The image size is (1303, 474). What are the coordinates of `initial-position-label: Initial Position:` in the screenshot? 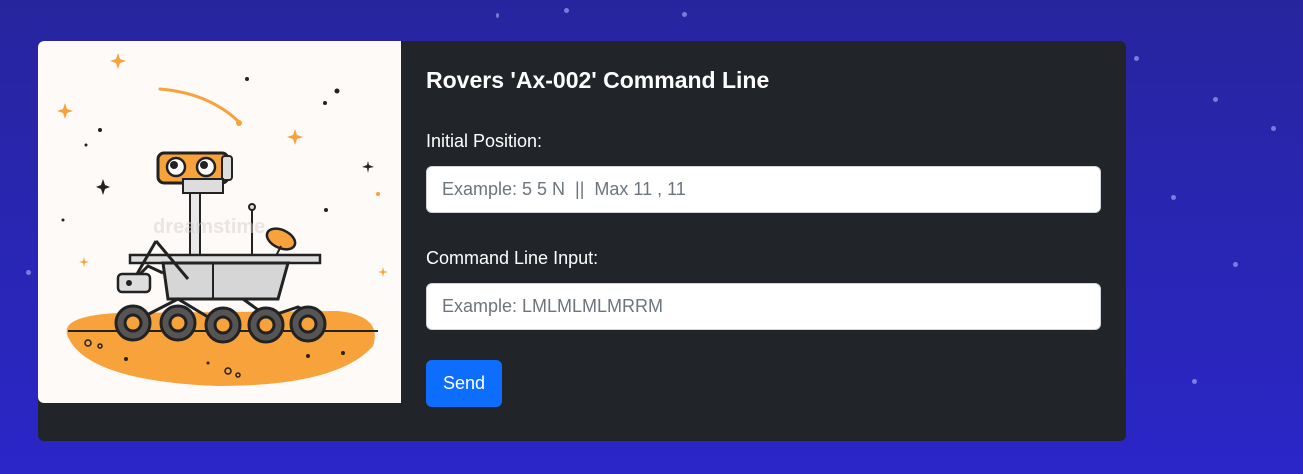 It's located at (484, 141).